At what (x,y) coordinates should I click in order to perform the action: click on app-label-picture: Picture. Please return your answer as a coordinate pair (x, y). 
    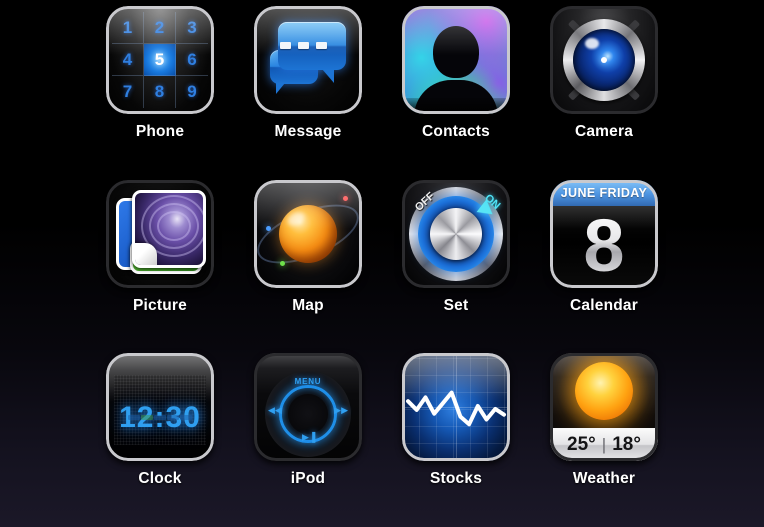
    Looking at the image, I should click on (160, 305).